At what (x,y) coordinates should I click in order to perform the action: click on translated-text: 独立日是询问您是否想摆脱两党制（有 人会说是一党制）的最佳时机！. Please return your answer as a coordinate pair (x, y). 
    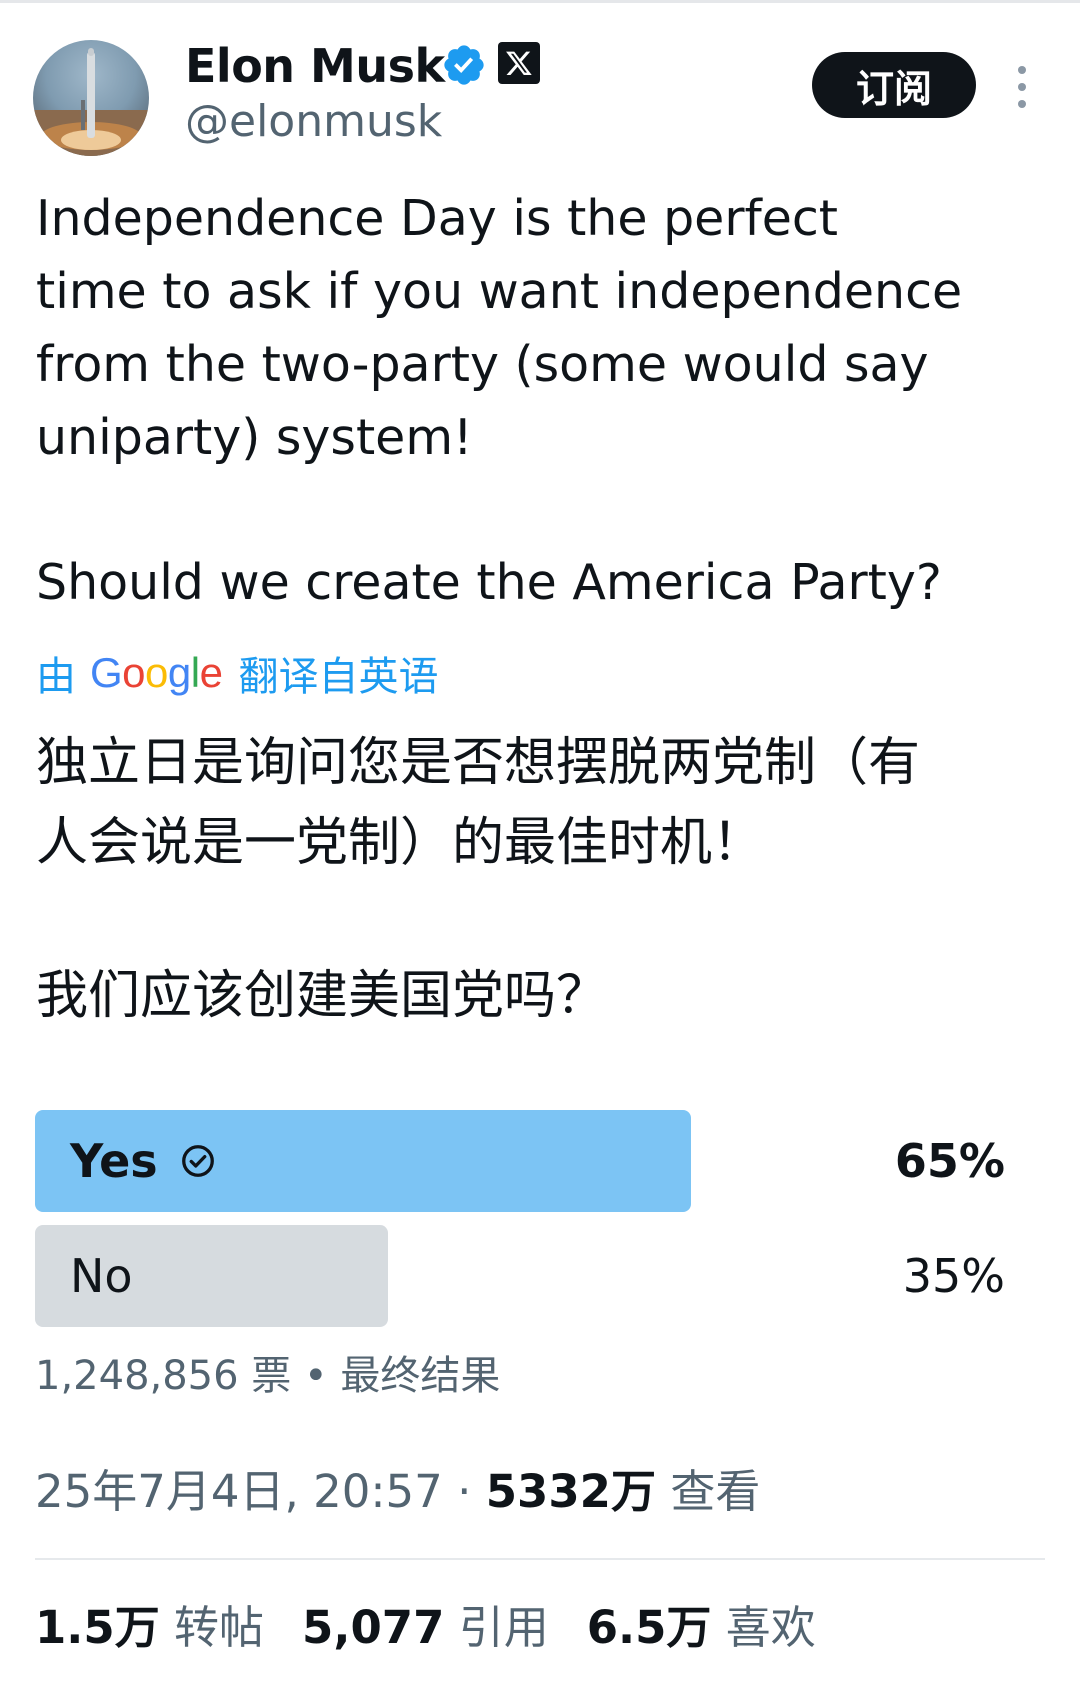
    Looking at the image, I should click on (478, 803).